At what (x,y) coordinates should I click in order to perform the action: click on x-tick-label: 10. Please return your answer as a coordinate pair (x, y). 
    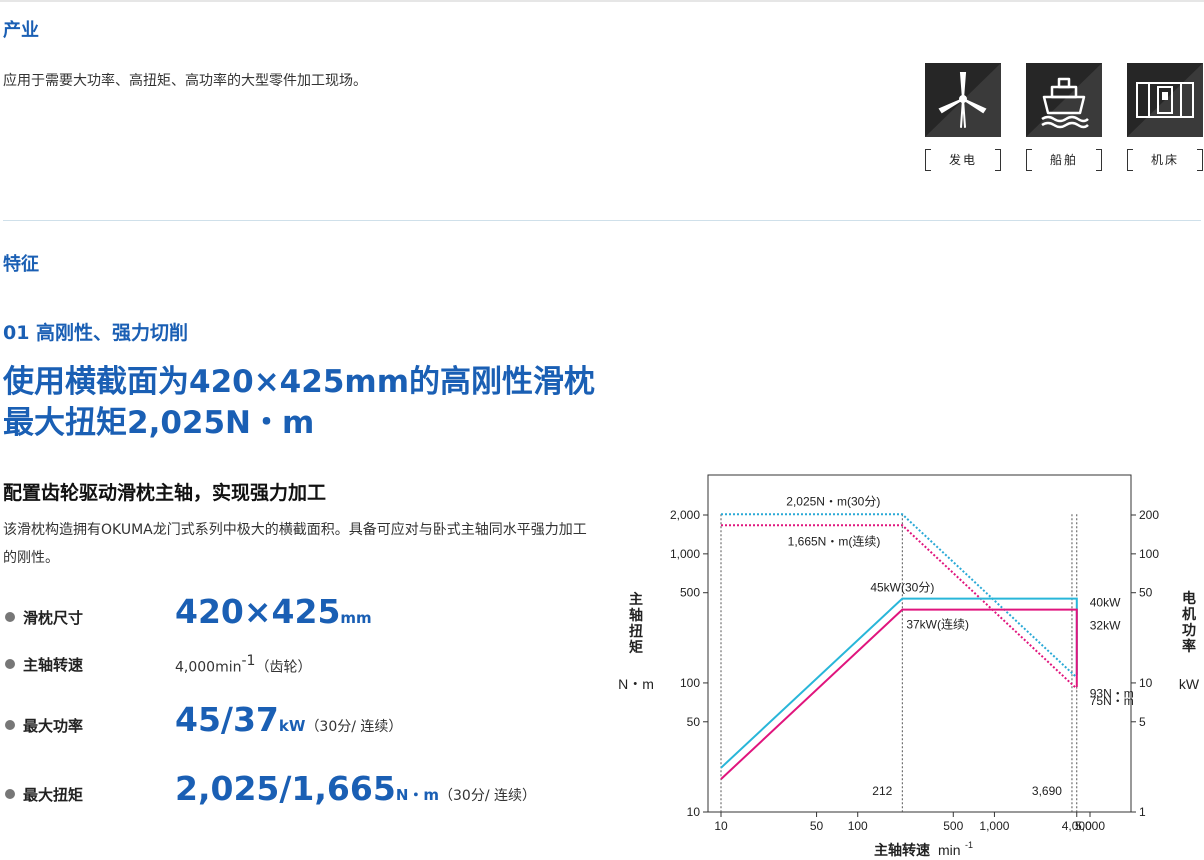
    Looking at the image, I should click on (721, 826).